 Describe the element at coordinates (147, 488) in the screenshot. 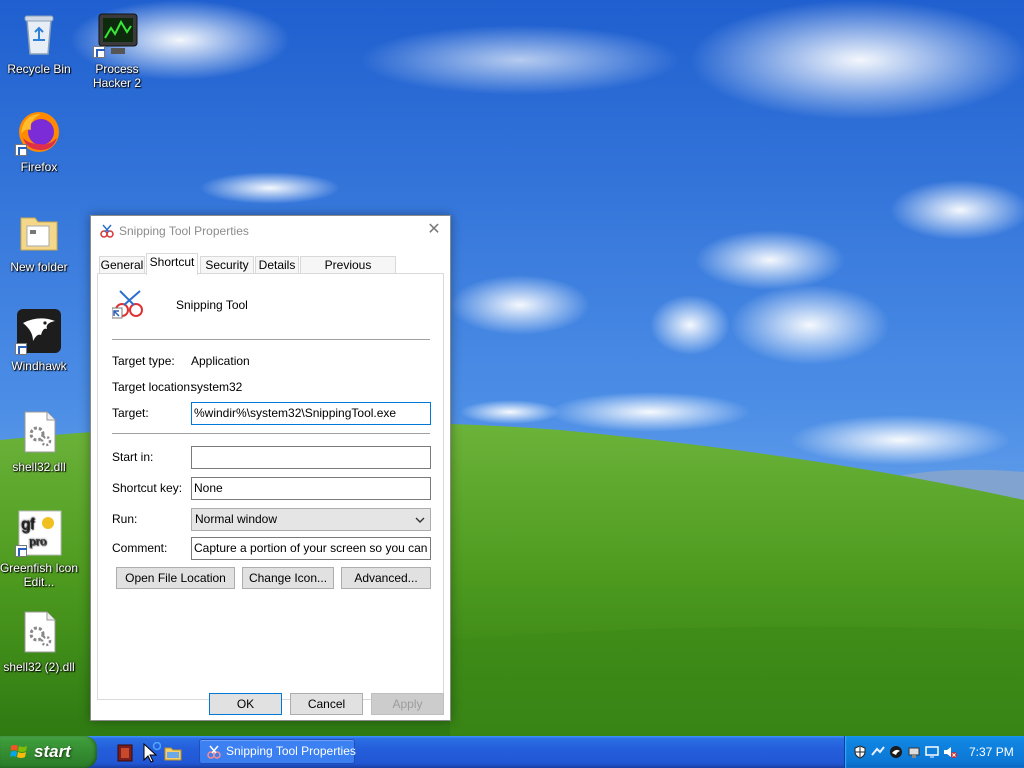

I see `shortcut-key-label: Shortcut key:` at that location.